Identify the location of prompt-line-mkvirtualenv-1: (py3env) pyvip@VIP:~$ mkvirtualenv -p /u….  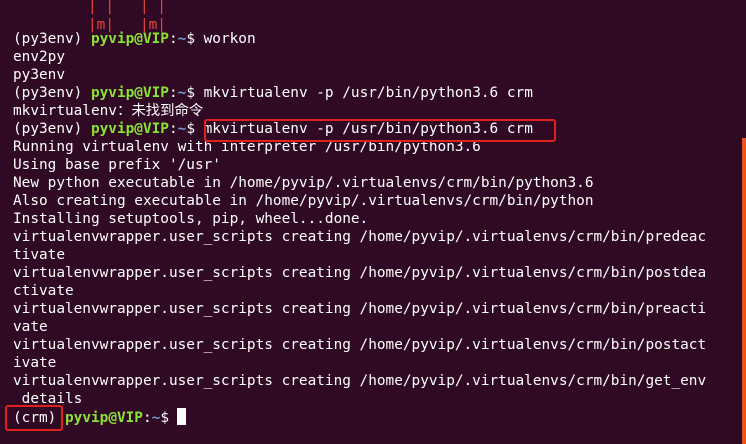
(377, 93).